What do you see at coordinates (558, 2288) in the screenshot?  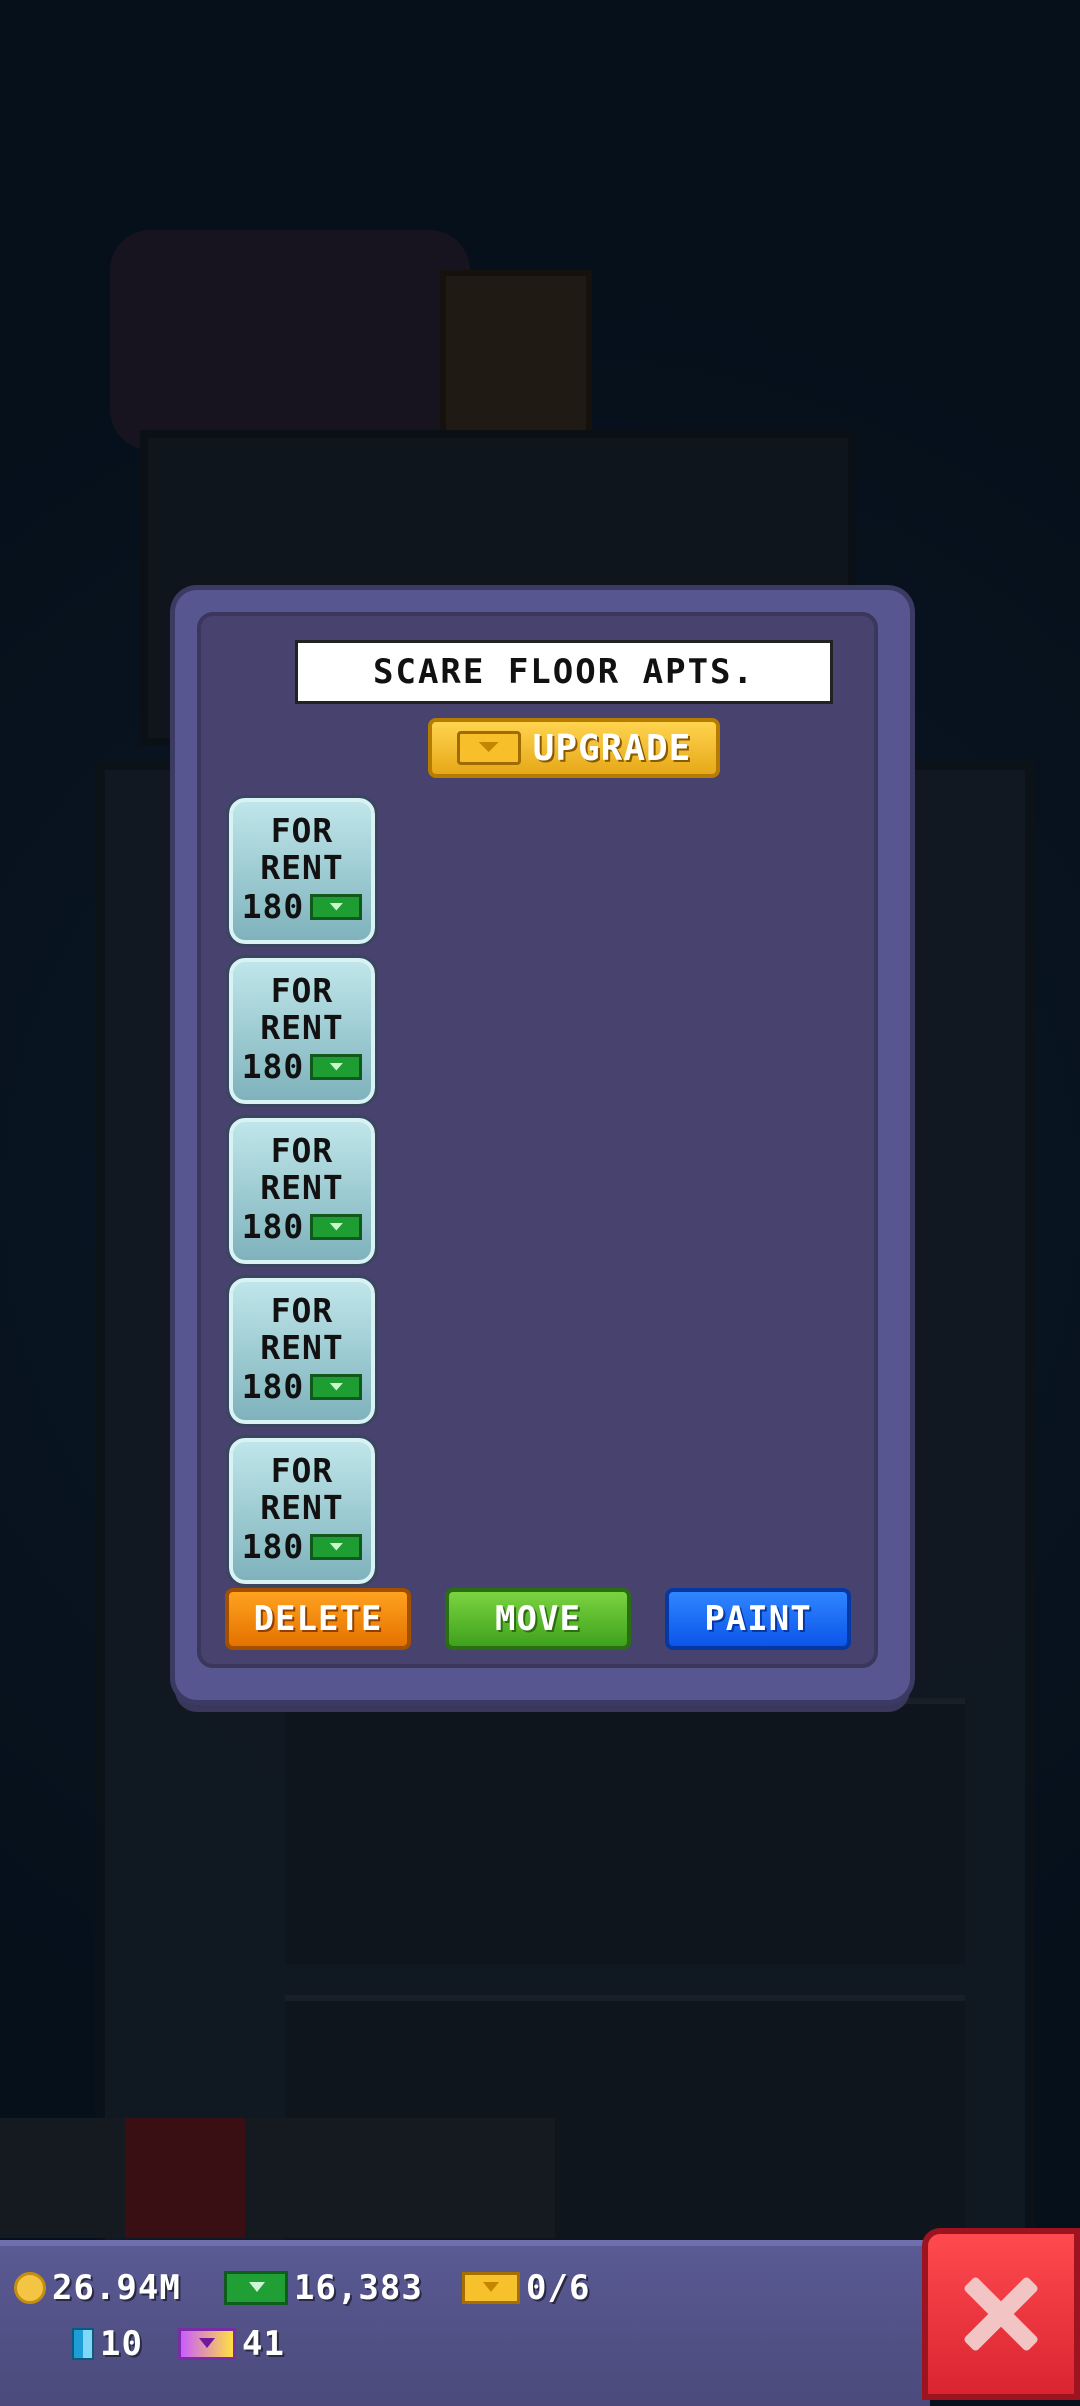 I see `golden-tickets-value: 0/6` at bounding box center [558, 2288].